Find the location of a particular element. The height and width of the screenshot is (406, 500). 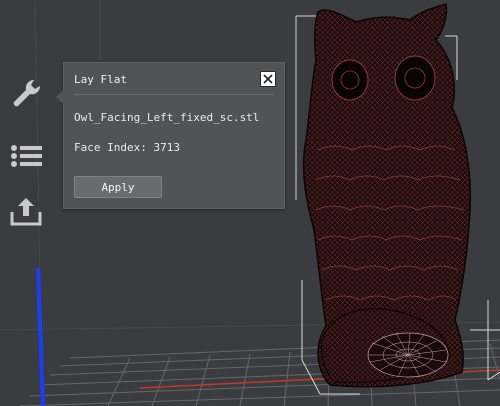

list-icon is located at coordinates (26, 156).